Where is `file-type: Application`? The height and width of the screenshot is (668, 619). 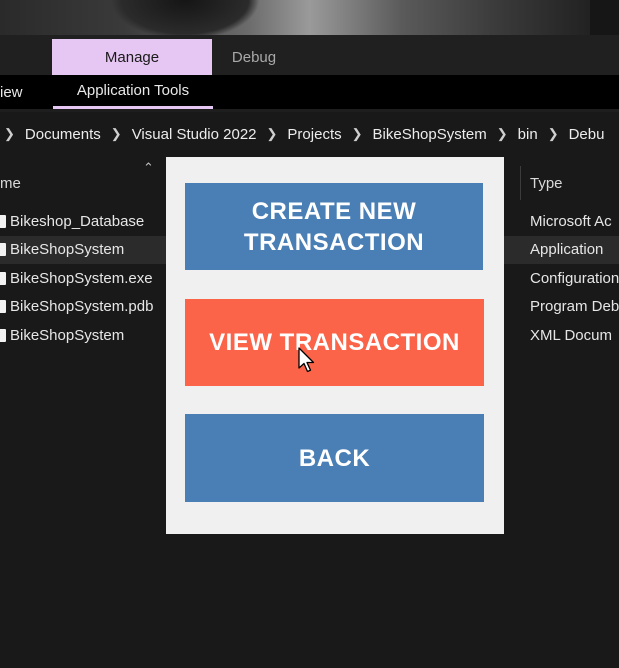
file-type: Application is located at coordinates (567, 249).